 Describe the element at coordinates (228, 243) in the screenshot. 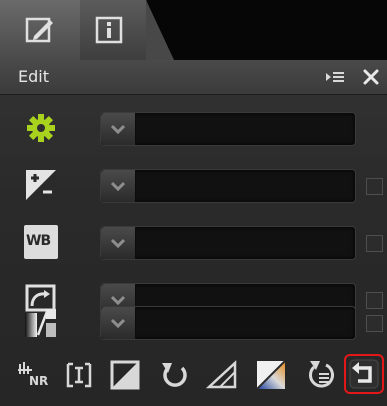

I see `white-balance-selector` at that location.